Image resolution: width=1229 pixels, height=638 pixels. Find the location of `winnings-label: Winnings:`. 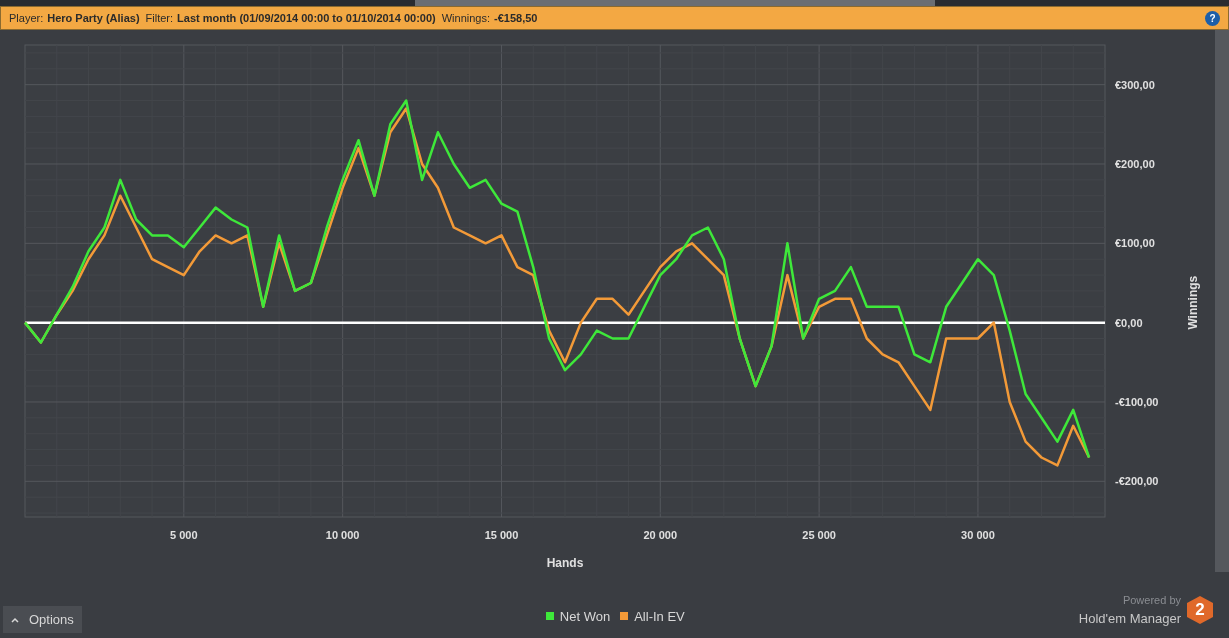

winnings-label: Winnings: is located at coordinates (465, 18).